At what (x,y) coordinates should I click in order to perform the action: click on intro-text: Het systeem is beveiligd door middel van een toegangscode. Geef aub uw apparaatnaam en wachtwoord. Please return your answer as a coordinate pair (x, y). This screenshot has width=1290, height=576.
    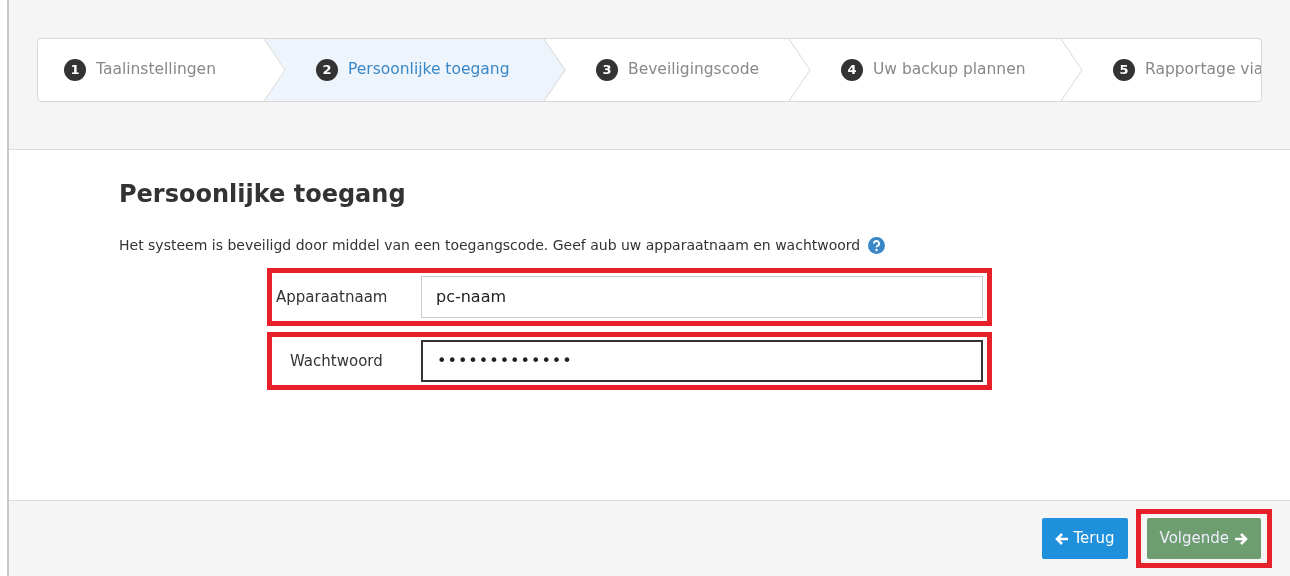
    Looking at the image, I should click on (490, 245).